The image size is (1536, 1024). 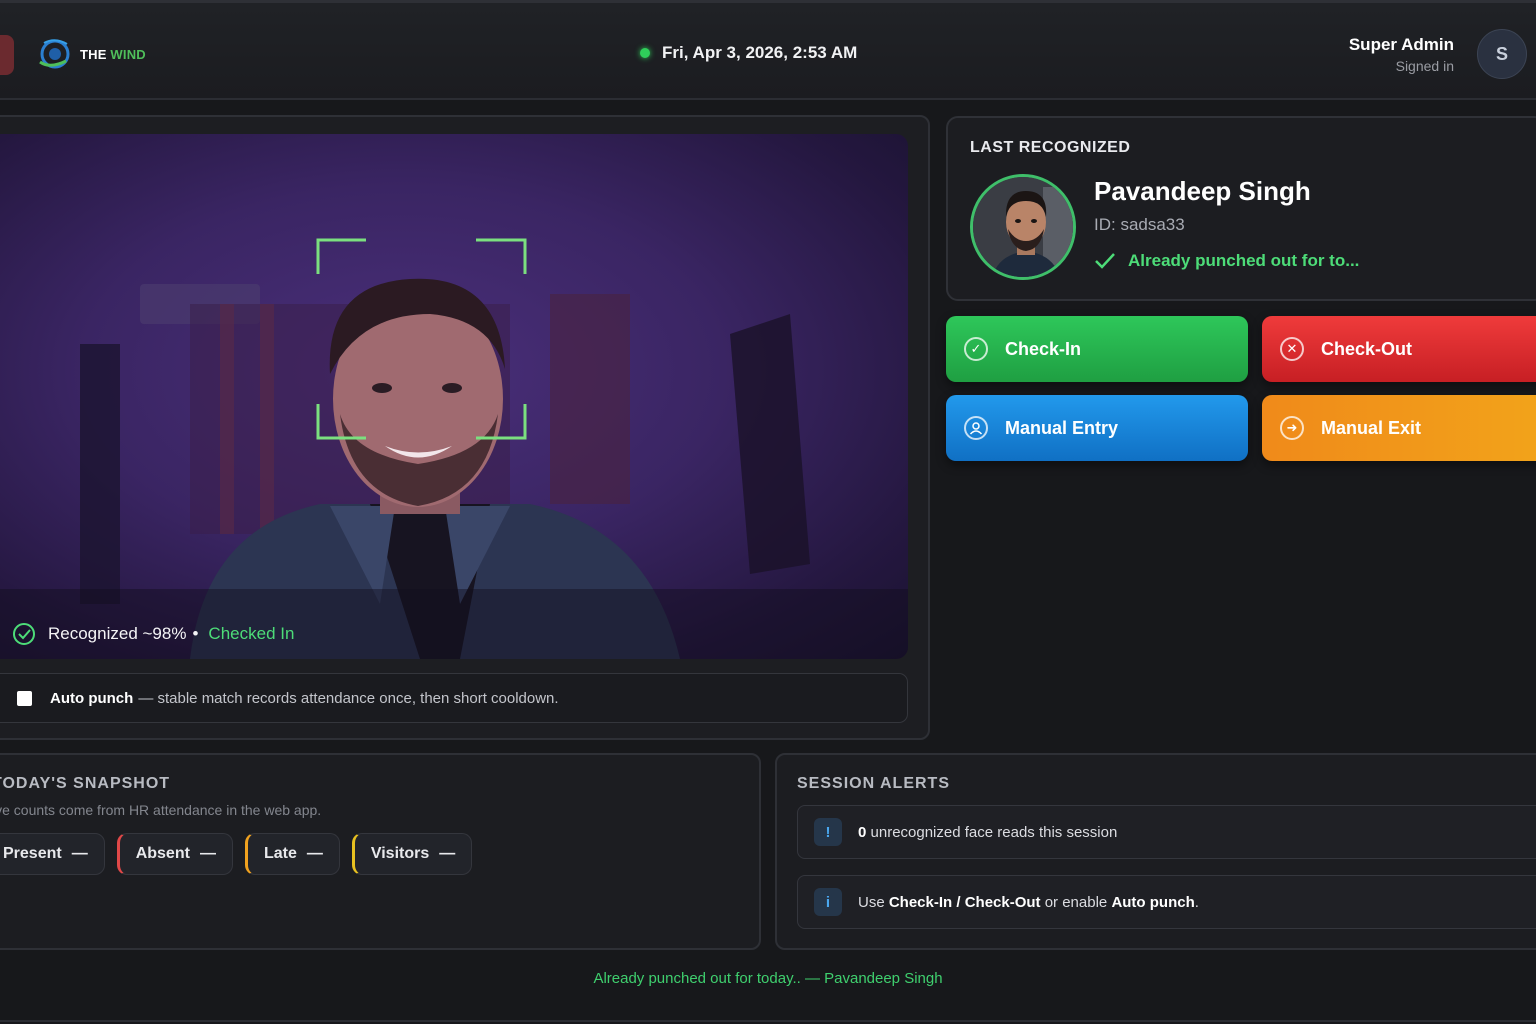 What do you see at coordinates (1502, 54) in the screenshot?
I see `avatar: S` at bounding box center [1502, 54].